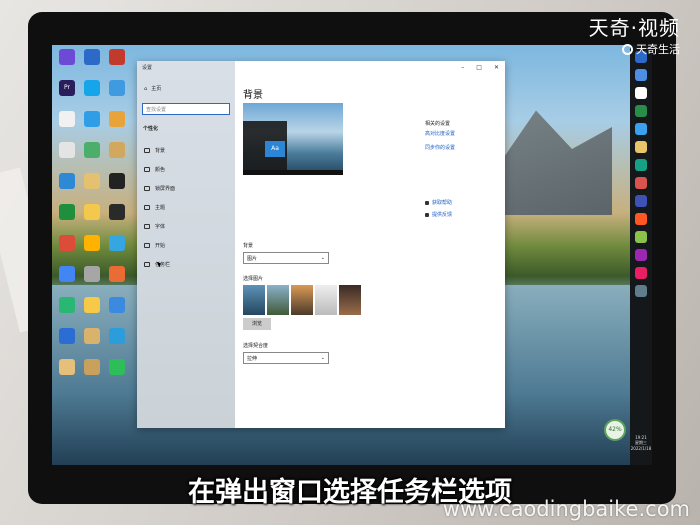 This screenshot has height=525, width=700. What do you see at coordinates (615, 430) in the screenshot?
I see `cpu-usage-badge: 42%` at bounding box center [615, 430].